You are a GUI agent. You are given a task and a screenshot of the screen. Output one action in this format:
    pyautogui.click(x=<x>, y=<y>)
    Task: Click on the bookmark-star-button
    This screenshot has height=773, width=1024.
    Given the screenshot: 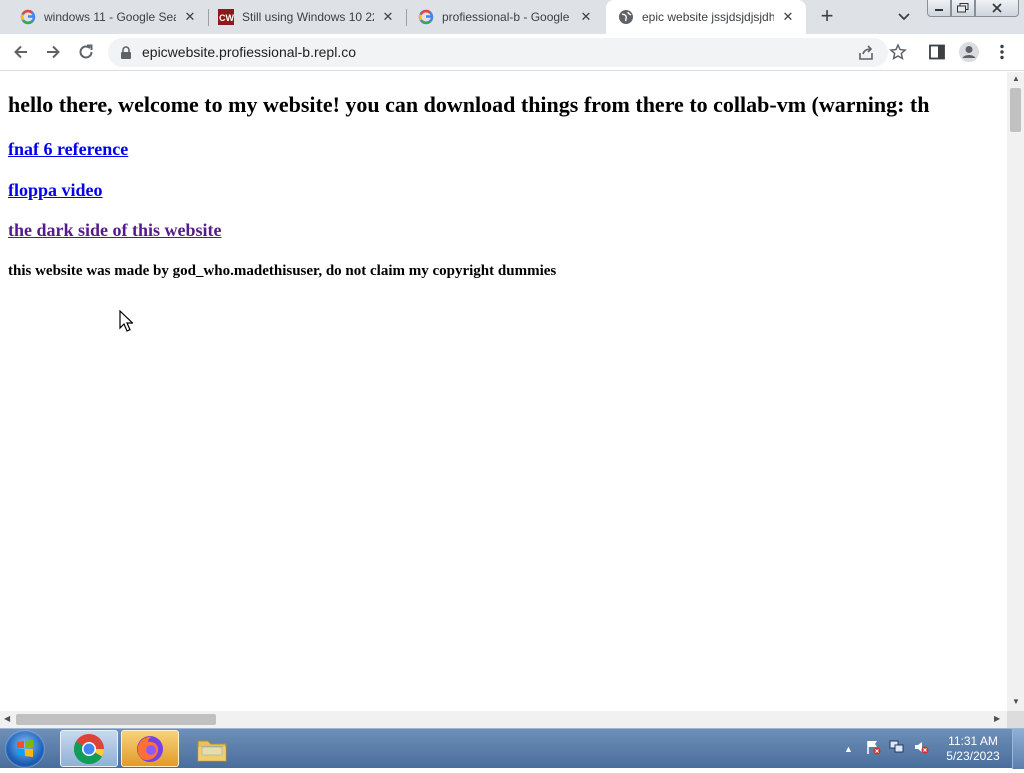 What is the action you would take?
    pyautogui.click(x=898, y=52)
    